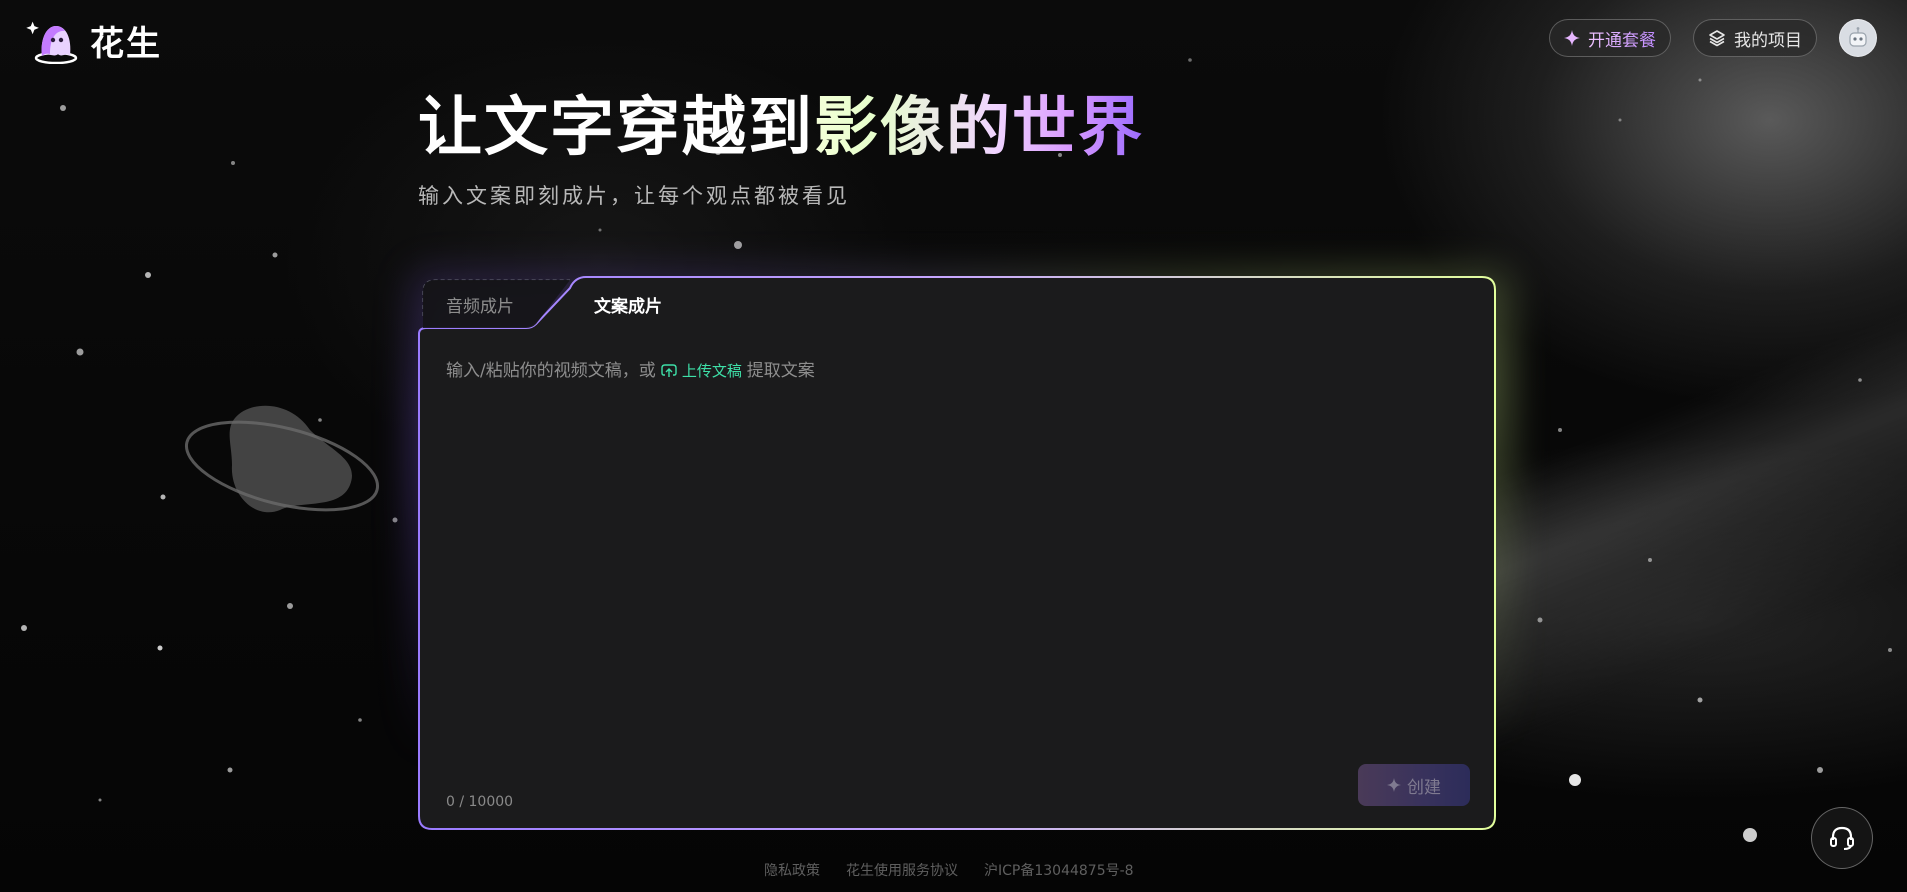 This screenshot has width=1907, height=892. Describe the element at coordinates (634, 196) in the screenshot. I see `hero-subtitle: 输入文案即刻成片，让每个观点都被看见` at that location.